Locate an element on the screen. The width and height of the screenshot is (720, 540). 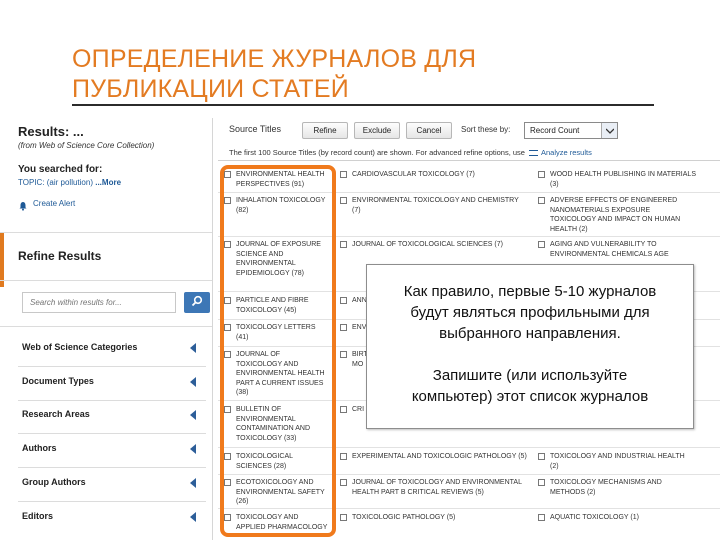
source-title-item: TOXICOLOGY MECHANISMS AND METHODS (2) is located at coordinates (628, 487).